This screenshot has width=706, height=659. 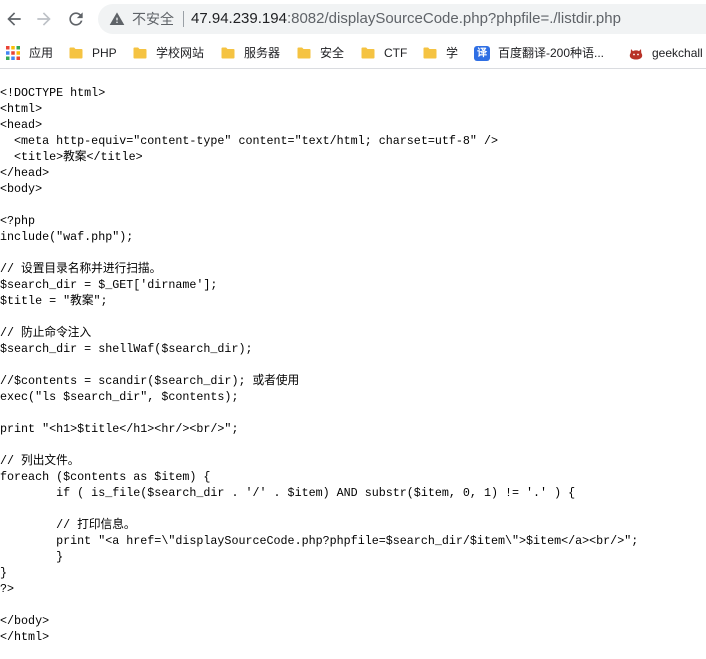 What do you see at coordinates (239, 18) in the screenshot?
I see `url-host: 47.94.239.194` at bounding box center [239, 18].